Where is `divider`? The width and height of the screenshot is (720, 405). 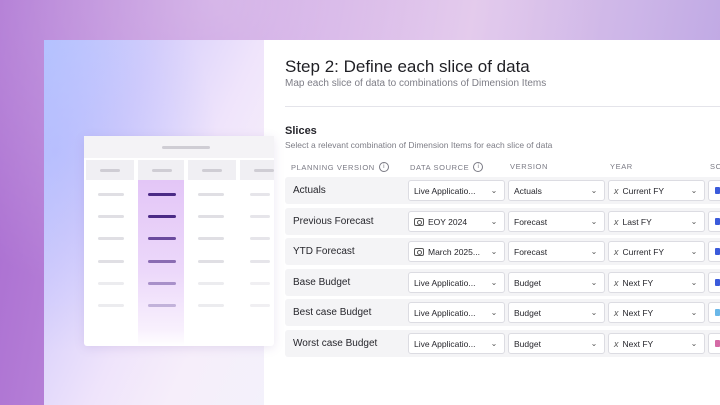
divider is located at coordinates (502, 106).